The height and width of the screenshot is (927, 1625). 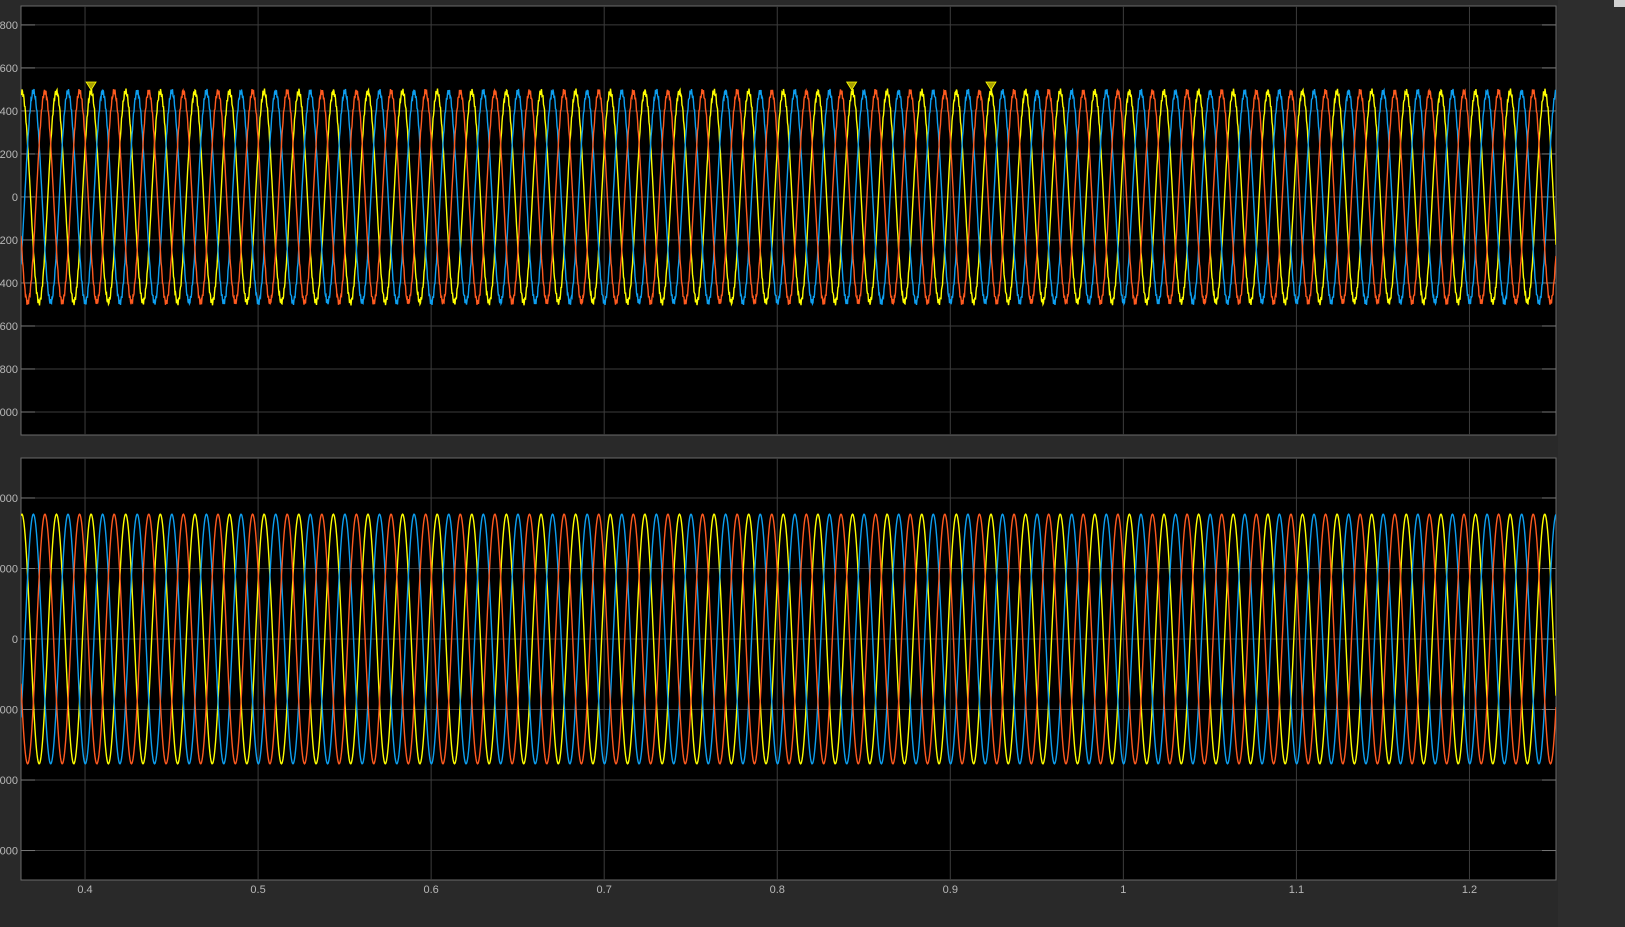 I want to click on y-tick-label: -600, so click(x=9, y=327).